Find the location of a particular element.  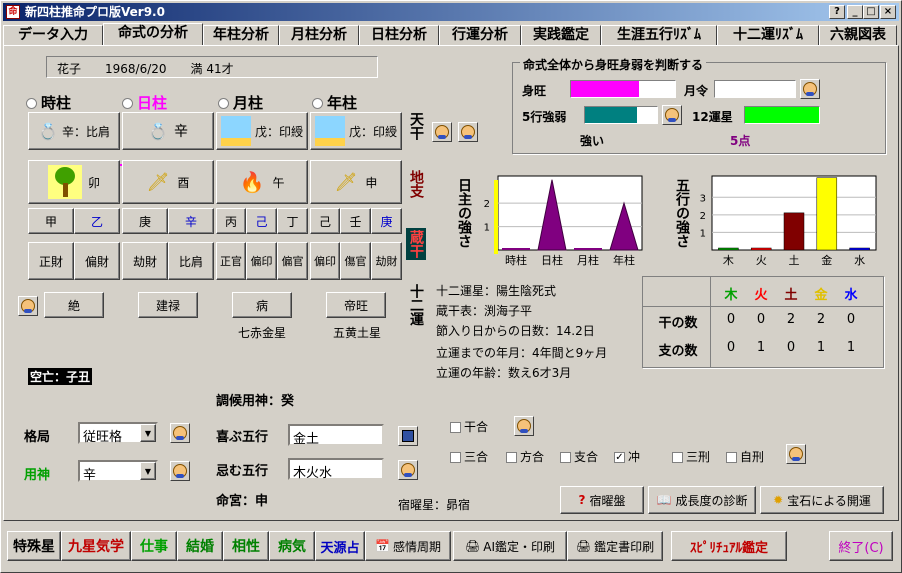

god-month-3: 偏官 is located at coordinates (292, 261).